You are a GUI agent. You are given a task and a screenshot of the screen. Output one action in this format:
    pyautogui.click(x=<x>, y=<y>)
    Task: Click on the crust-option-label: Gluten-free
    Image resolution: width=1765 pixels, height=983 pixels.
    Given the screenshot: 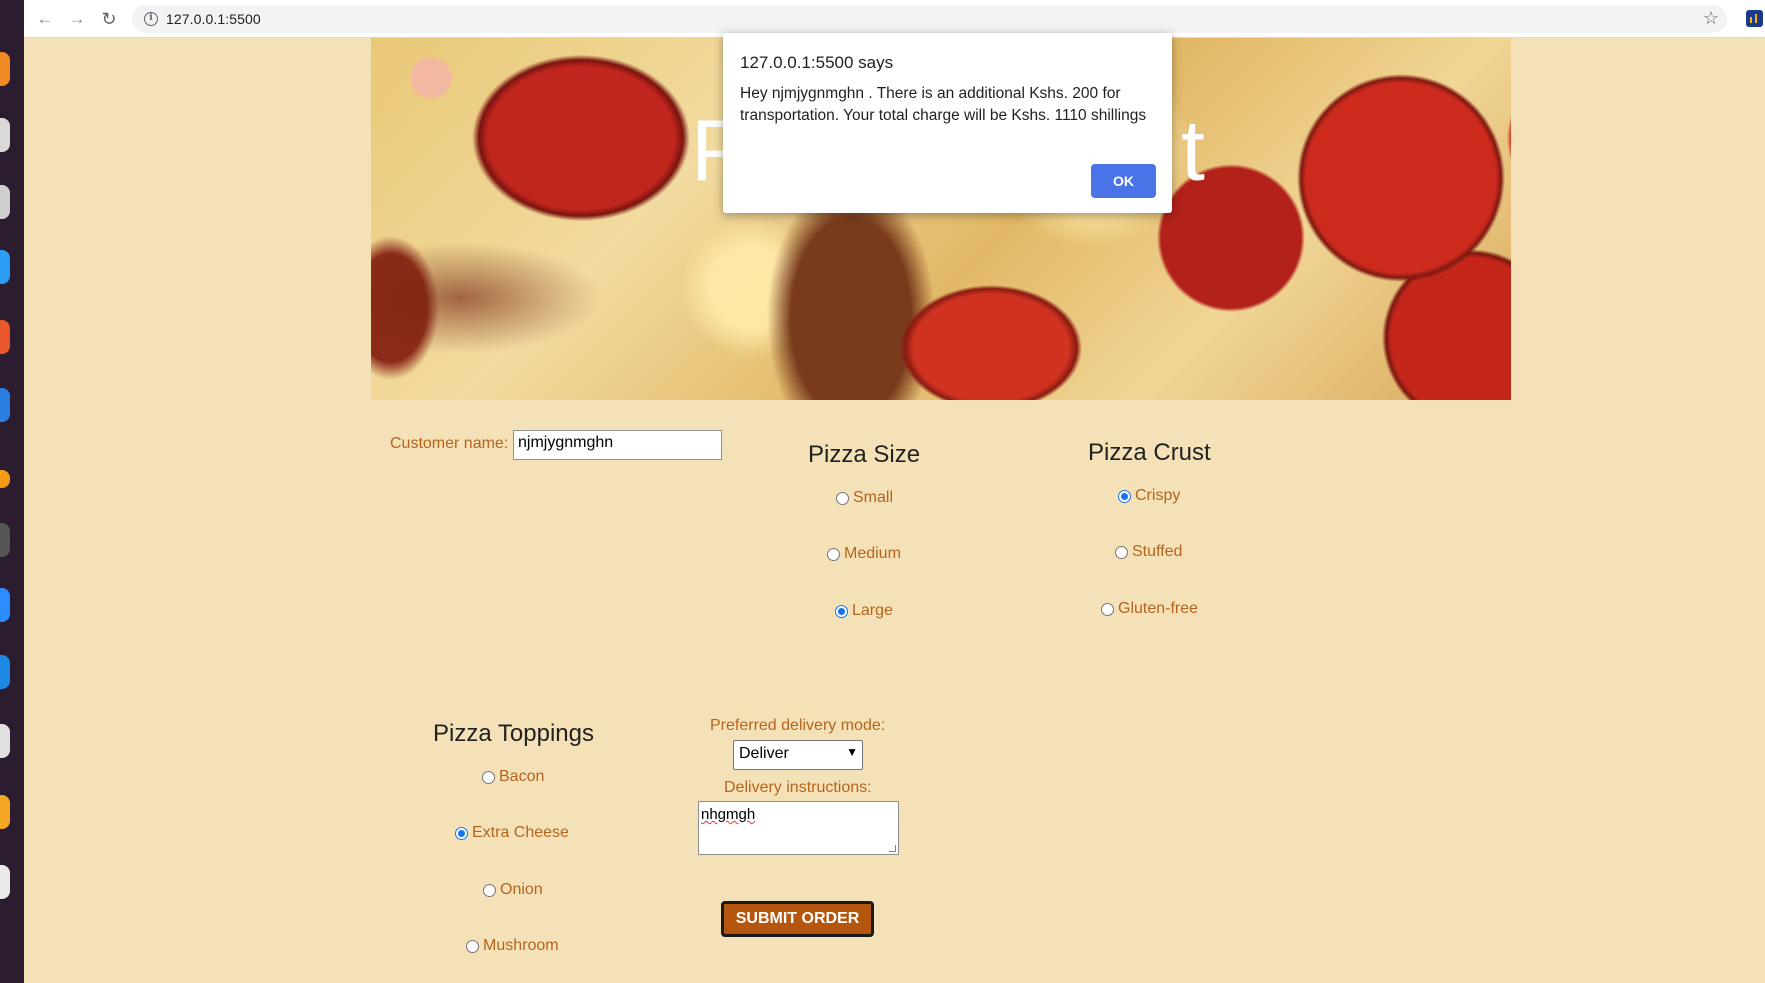 What is the action you would take?
    pyautogui.click(x=1158, y=608)
    